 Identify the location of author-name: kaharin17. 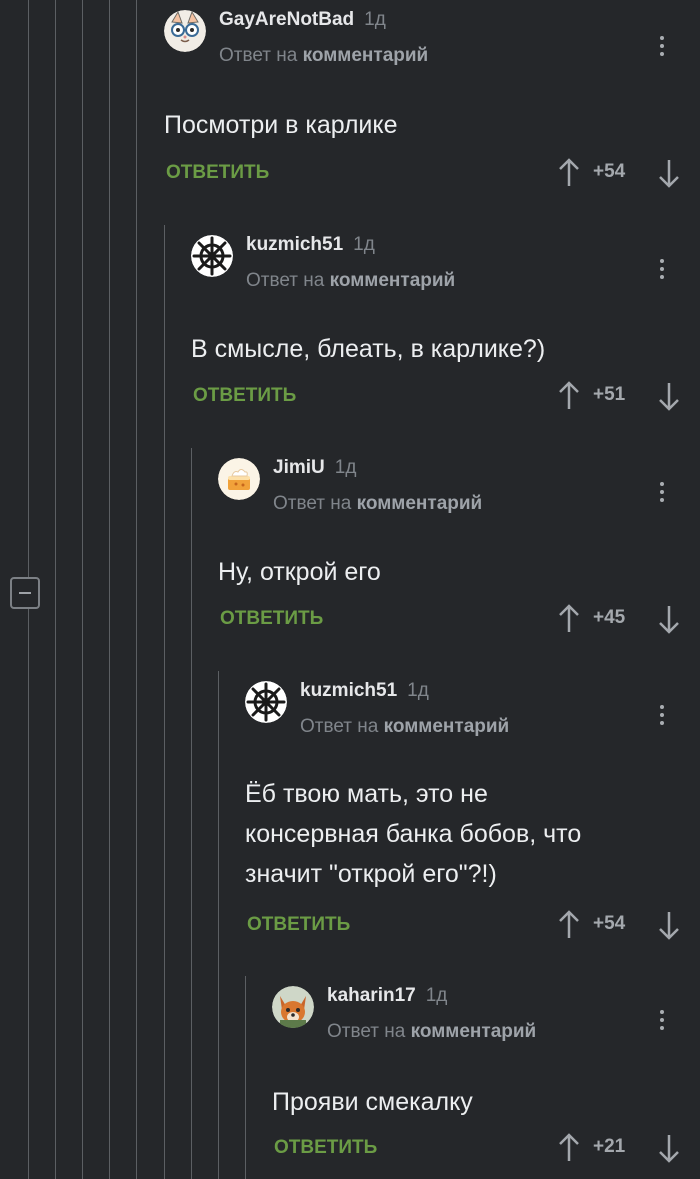
(371, 995).